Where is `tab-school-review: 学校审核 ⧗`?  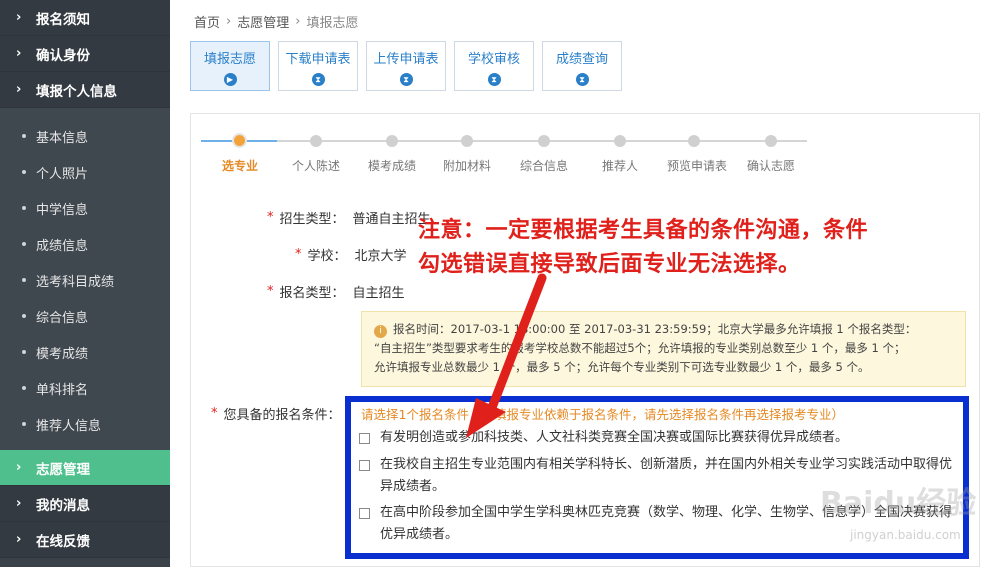
tab-school-review: 学校审核 ⧗ is located at coordinates (494, 66).